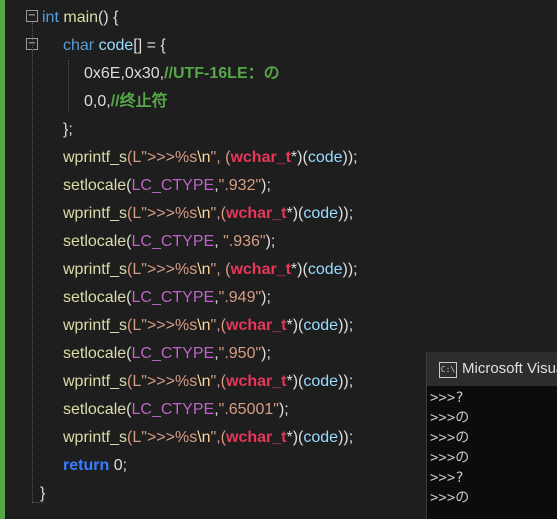  I want to click on string-literal: ".950", so click(240, 353).